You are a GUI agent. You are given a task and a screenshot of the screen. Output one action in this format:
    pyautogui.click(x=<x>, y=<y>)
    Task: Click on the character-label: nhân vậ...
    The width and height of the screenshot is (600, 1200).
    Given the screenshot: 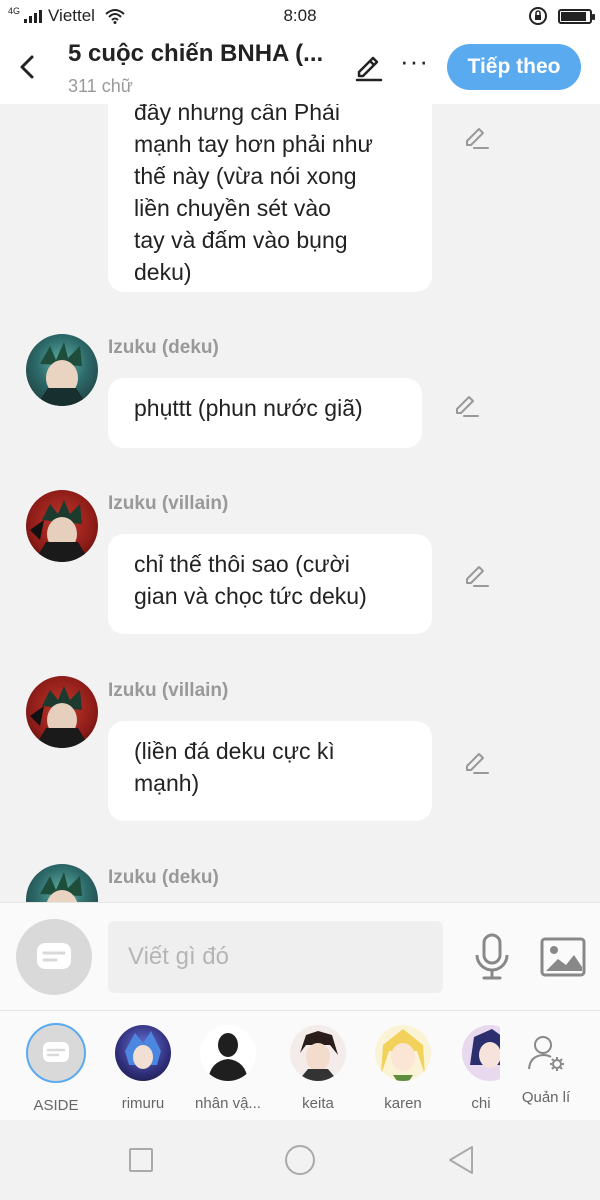 What is the action you would take?
    pyautogui.click(x=228, y=1103)
    